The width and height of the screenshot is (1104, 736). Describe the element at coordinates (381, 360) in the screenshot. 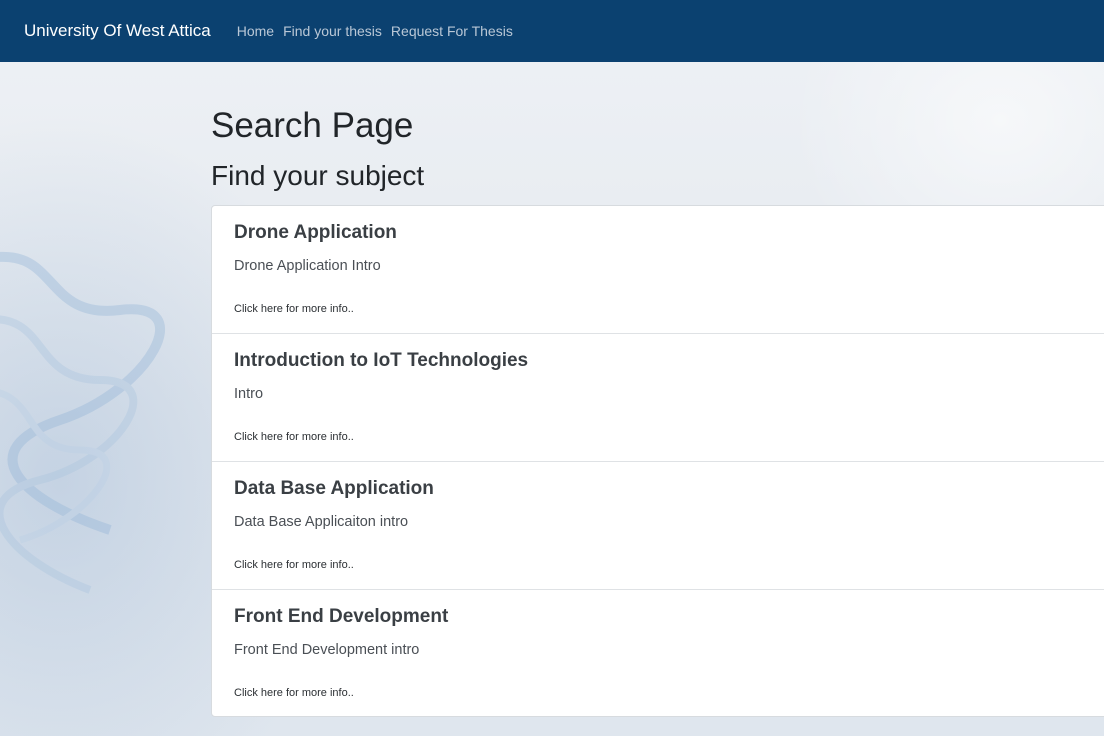

I see `subject-title: Introduction to IoT Technologies` at that location.